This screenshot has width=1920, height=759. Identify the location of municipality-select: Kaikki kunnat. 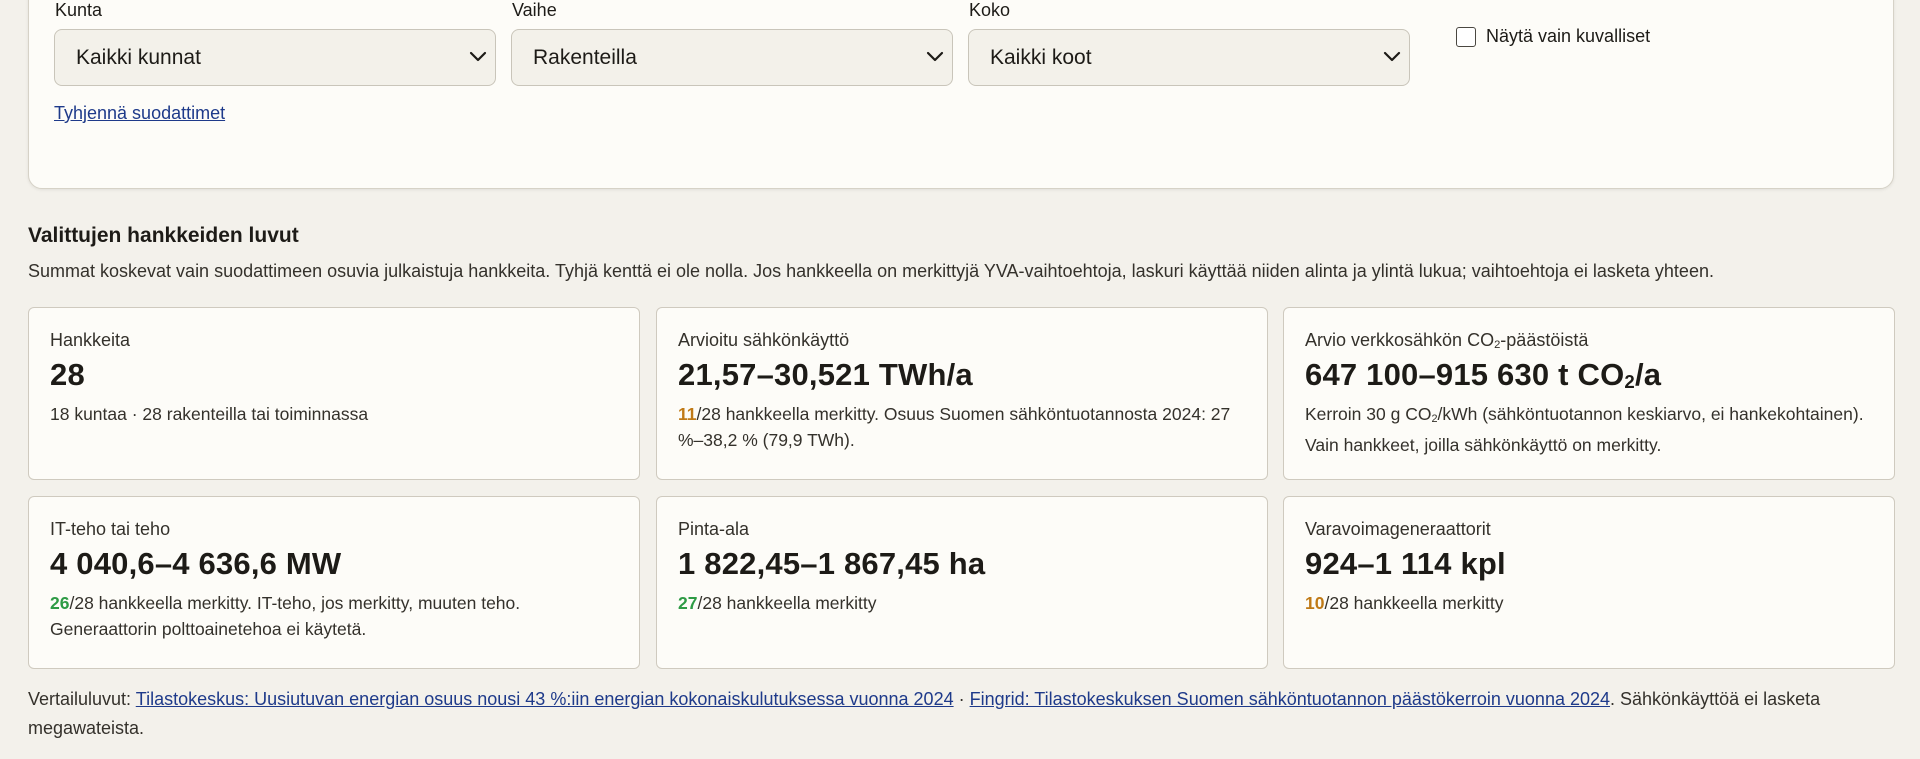
(275, 57).